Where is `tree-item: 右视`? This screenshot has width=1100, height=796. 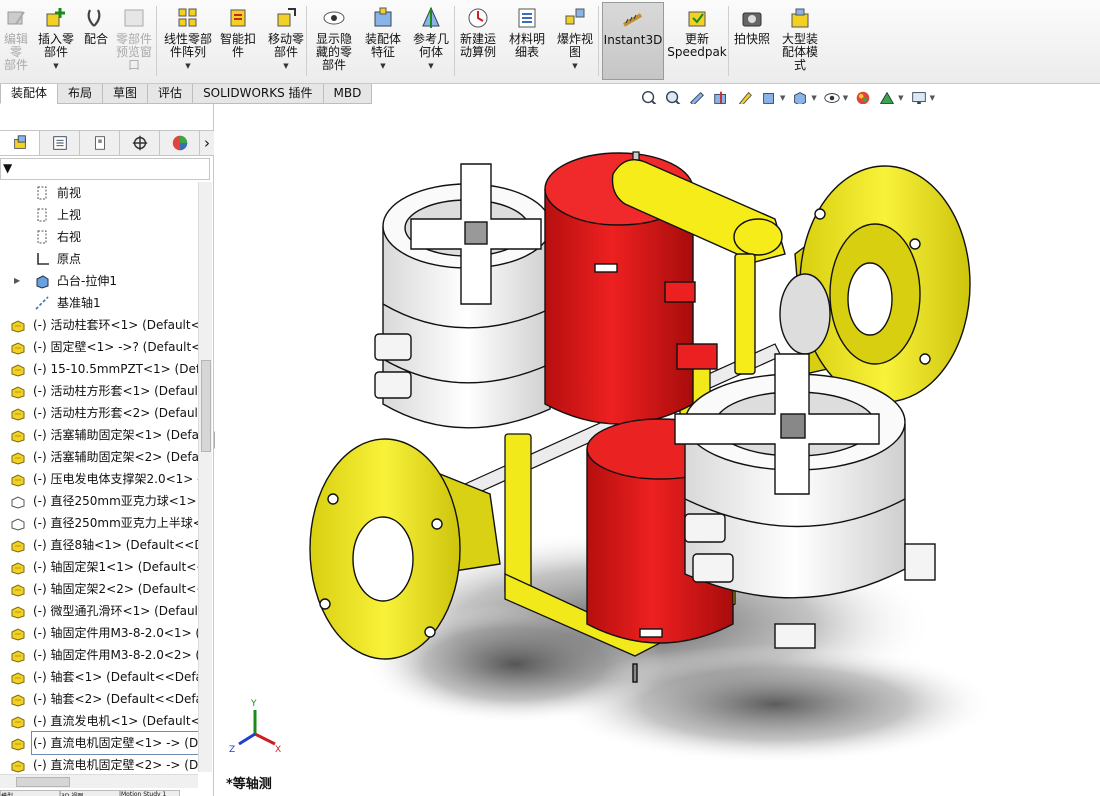
tree-item: 右视 is located at coordinates (99, 237).